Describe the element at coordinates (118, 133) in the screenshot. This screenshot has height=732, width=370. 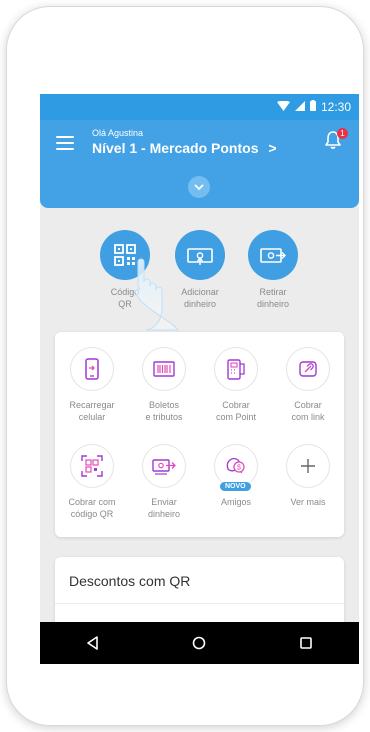
I see `greeting-text: Olá Agustina` at that location.